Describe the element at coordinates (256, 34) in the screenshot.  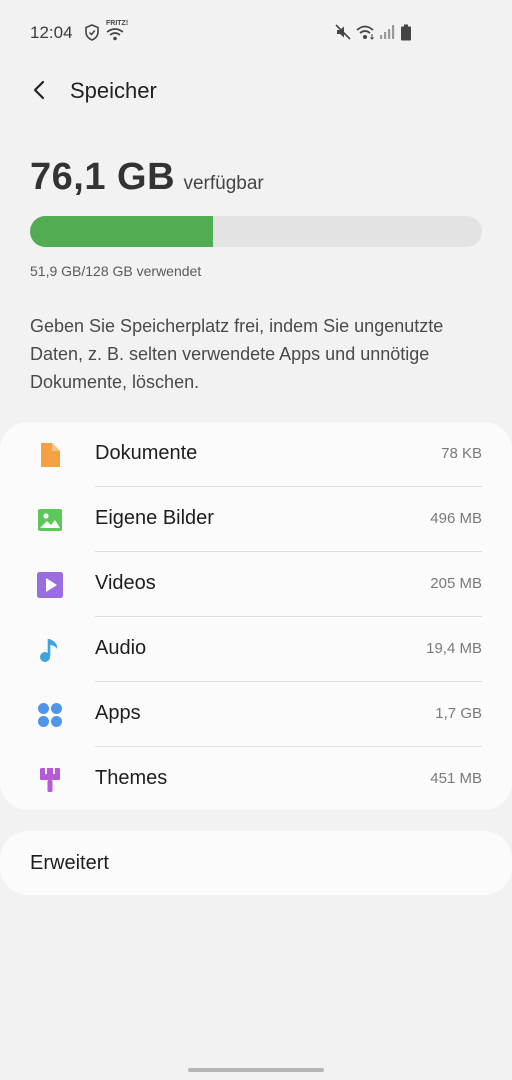
I see `status-bar: 12:04 FRITZ!` at that location.